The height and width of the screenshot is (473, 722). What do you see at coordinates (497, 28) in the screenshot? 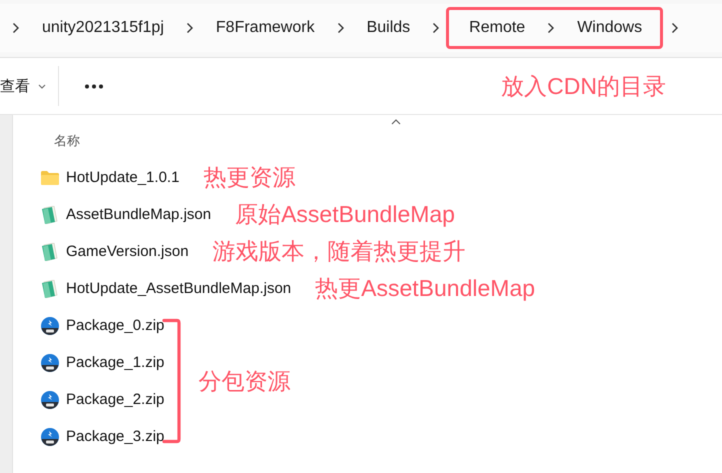
I see `breadcrumb-item: Remote` at bounding box center [497, 28].